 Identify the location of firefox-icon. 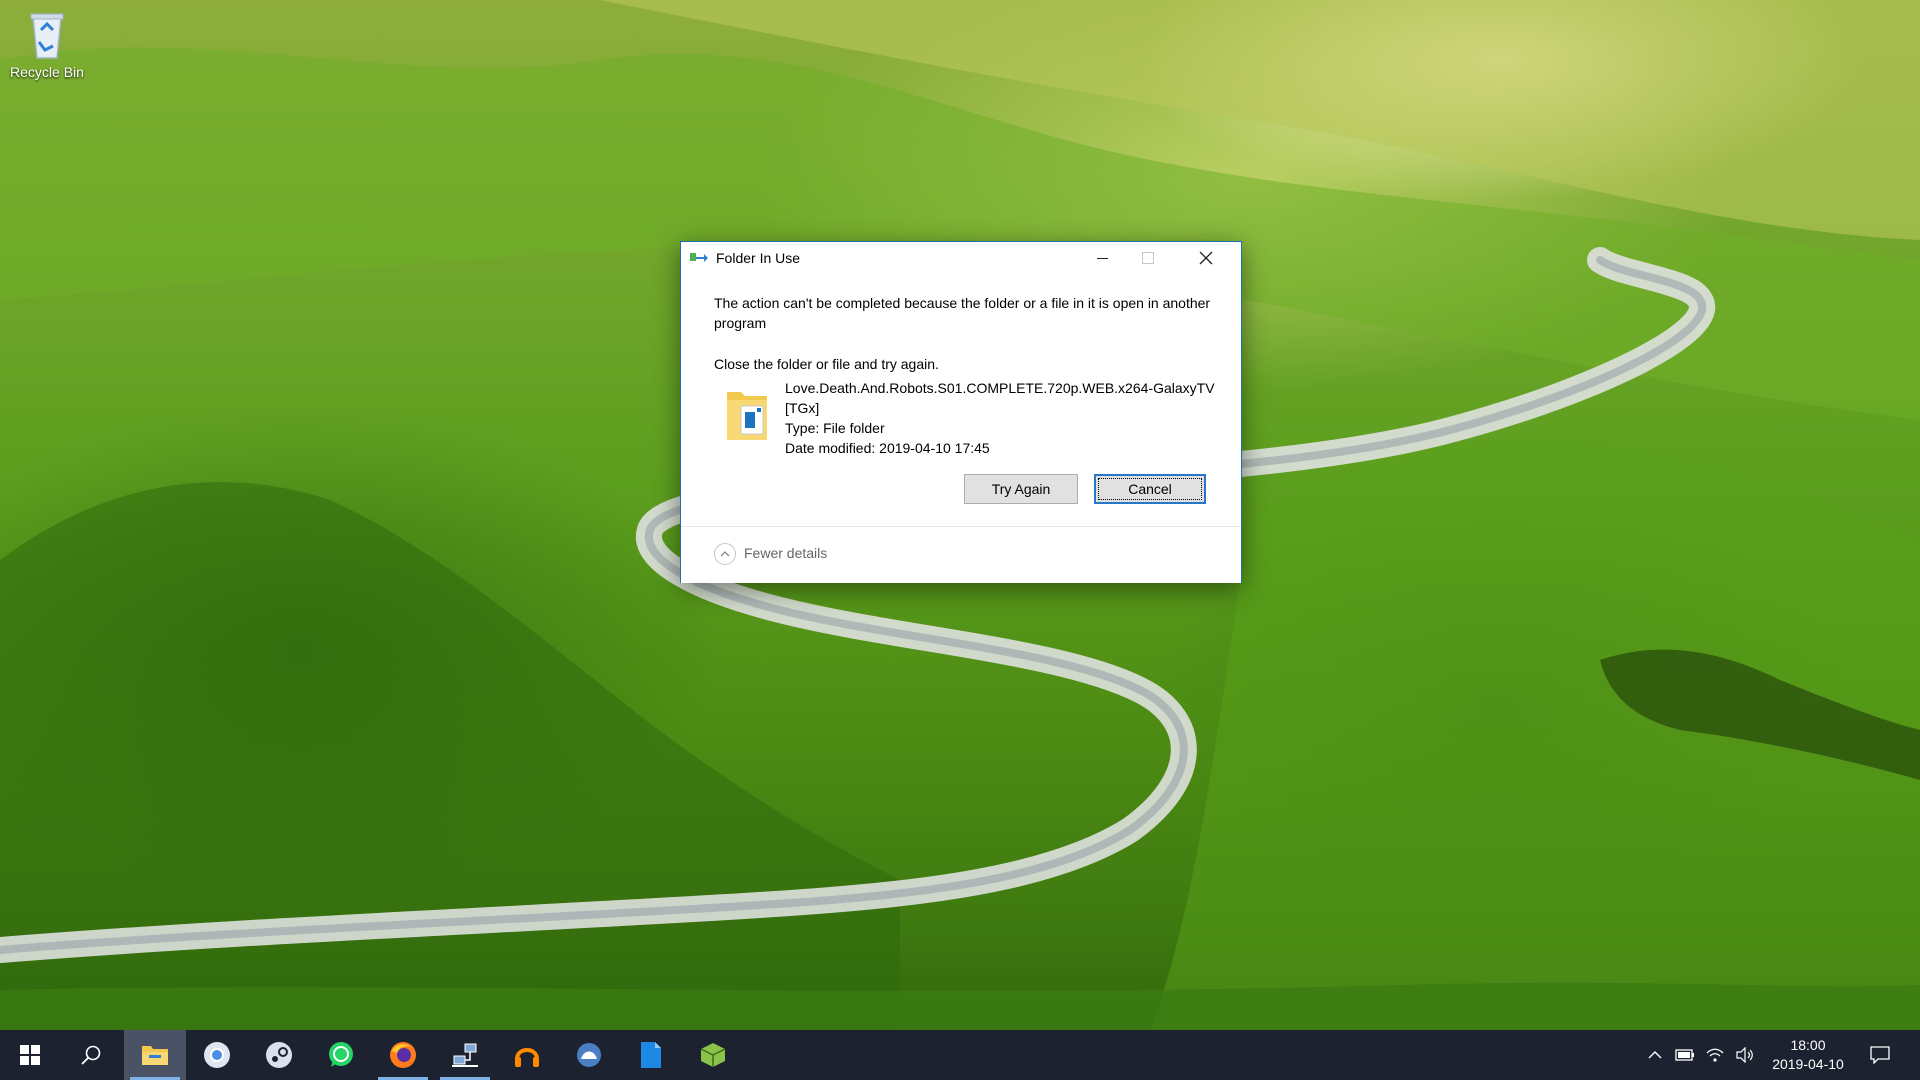
(403, 1055).